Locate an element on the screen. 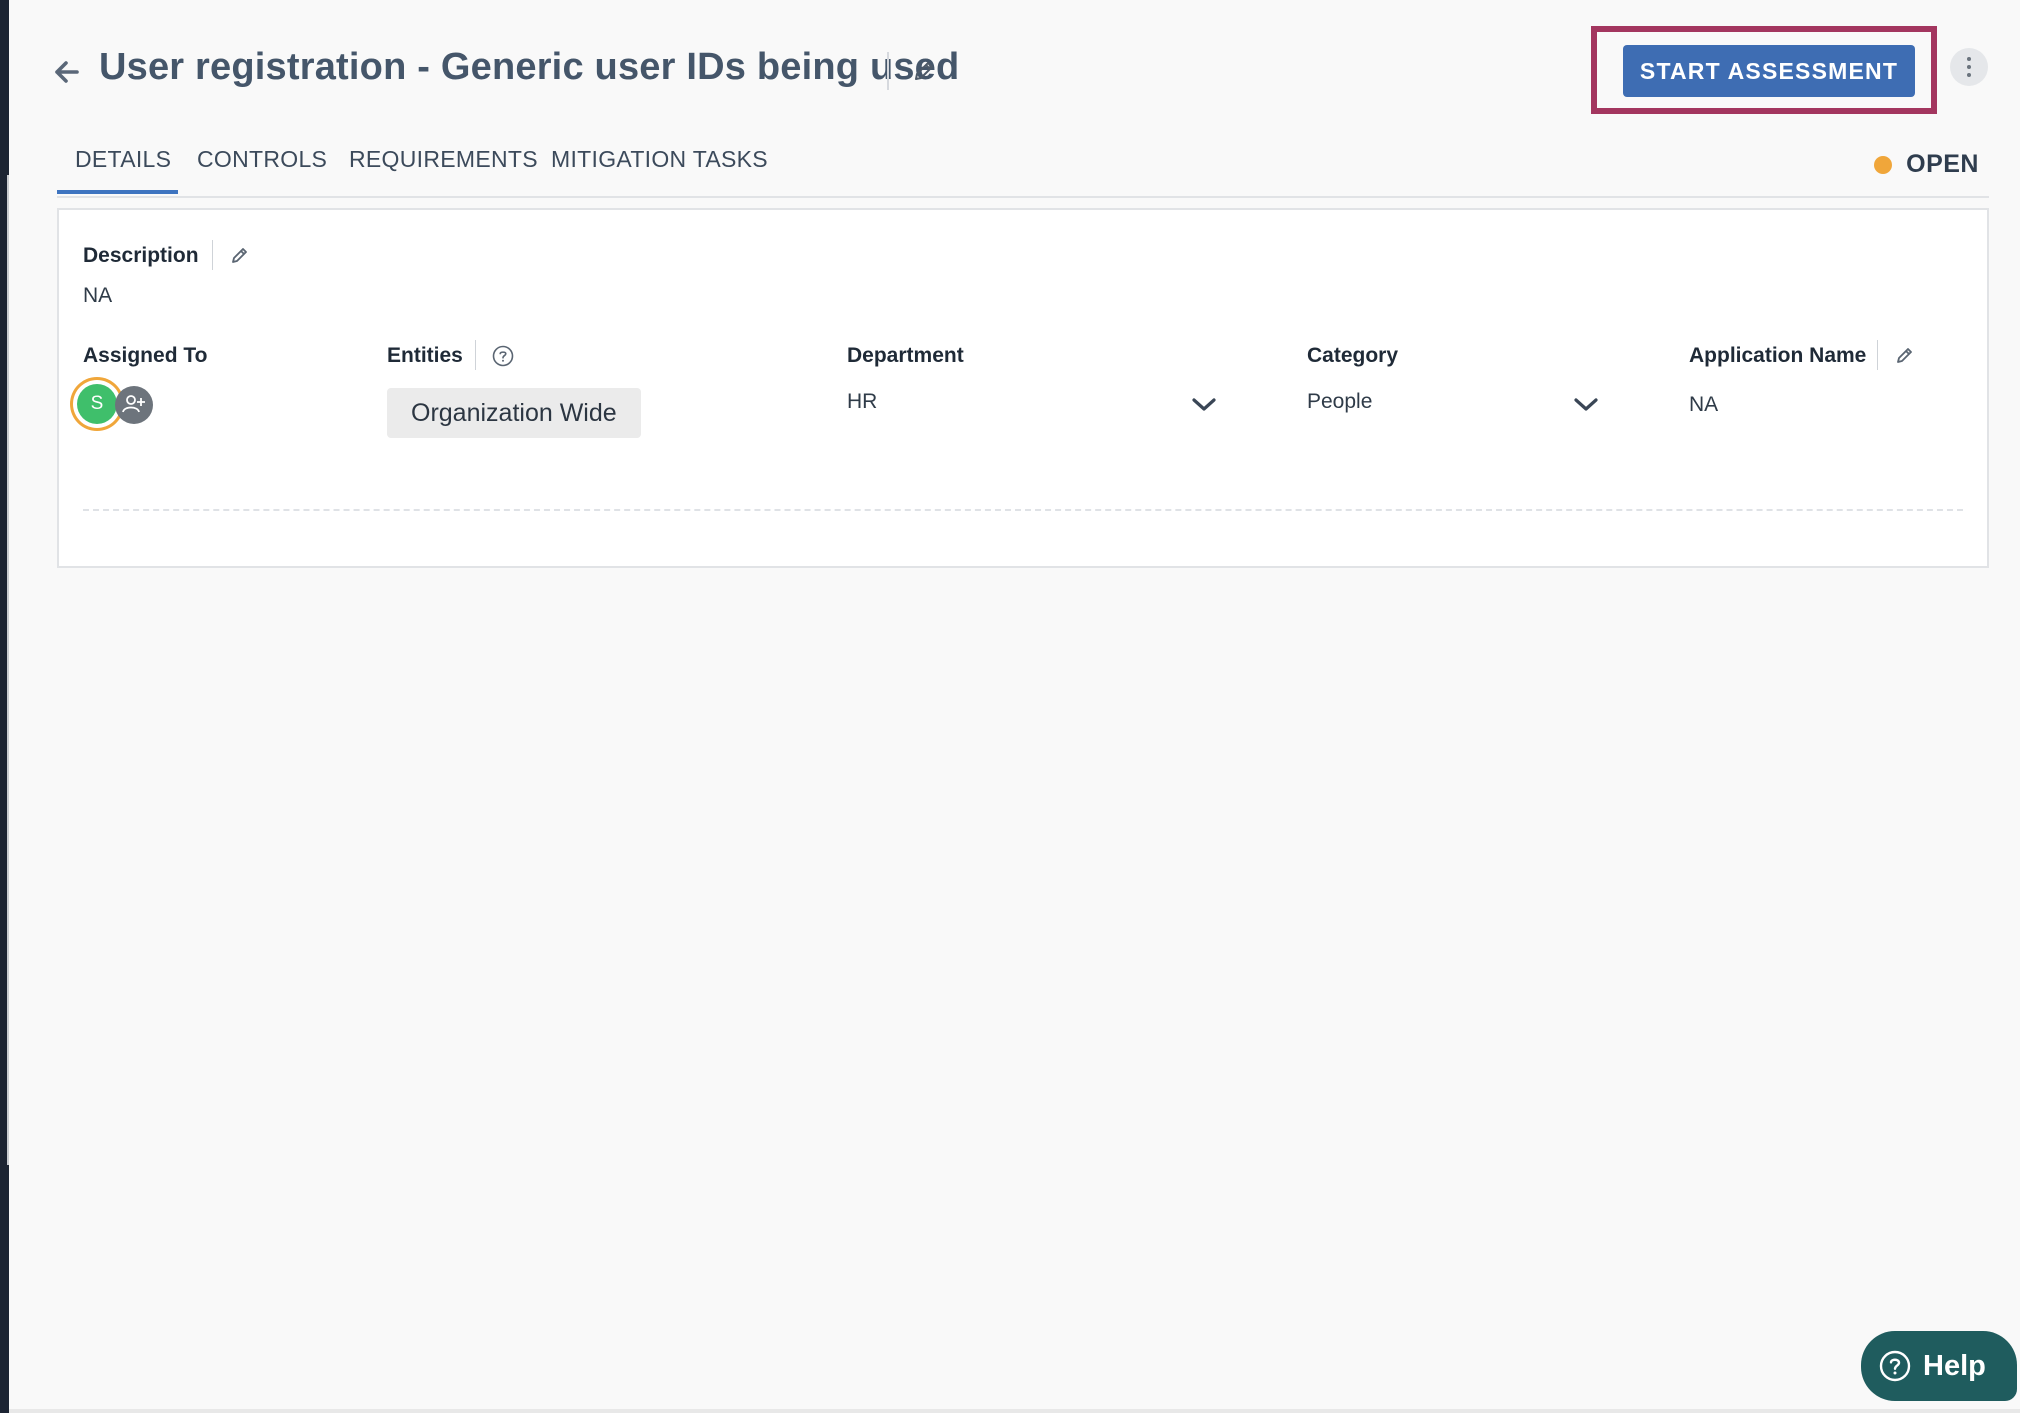 This screenshot has width=2020, height=1413. tab-requirements: REQUIREMENTS is located at coordinates (443, 159).